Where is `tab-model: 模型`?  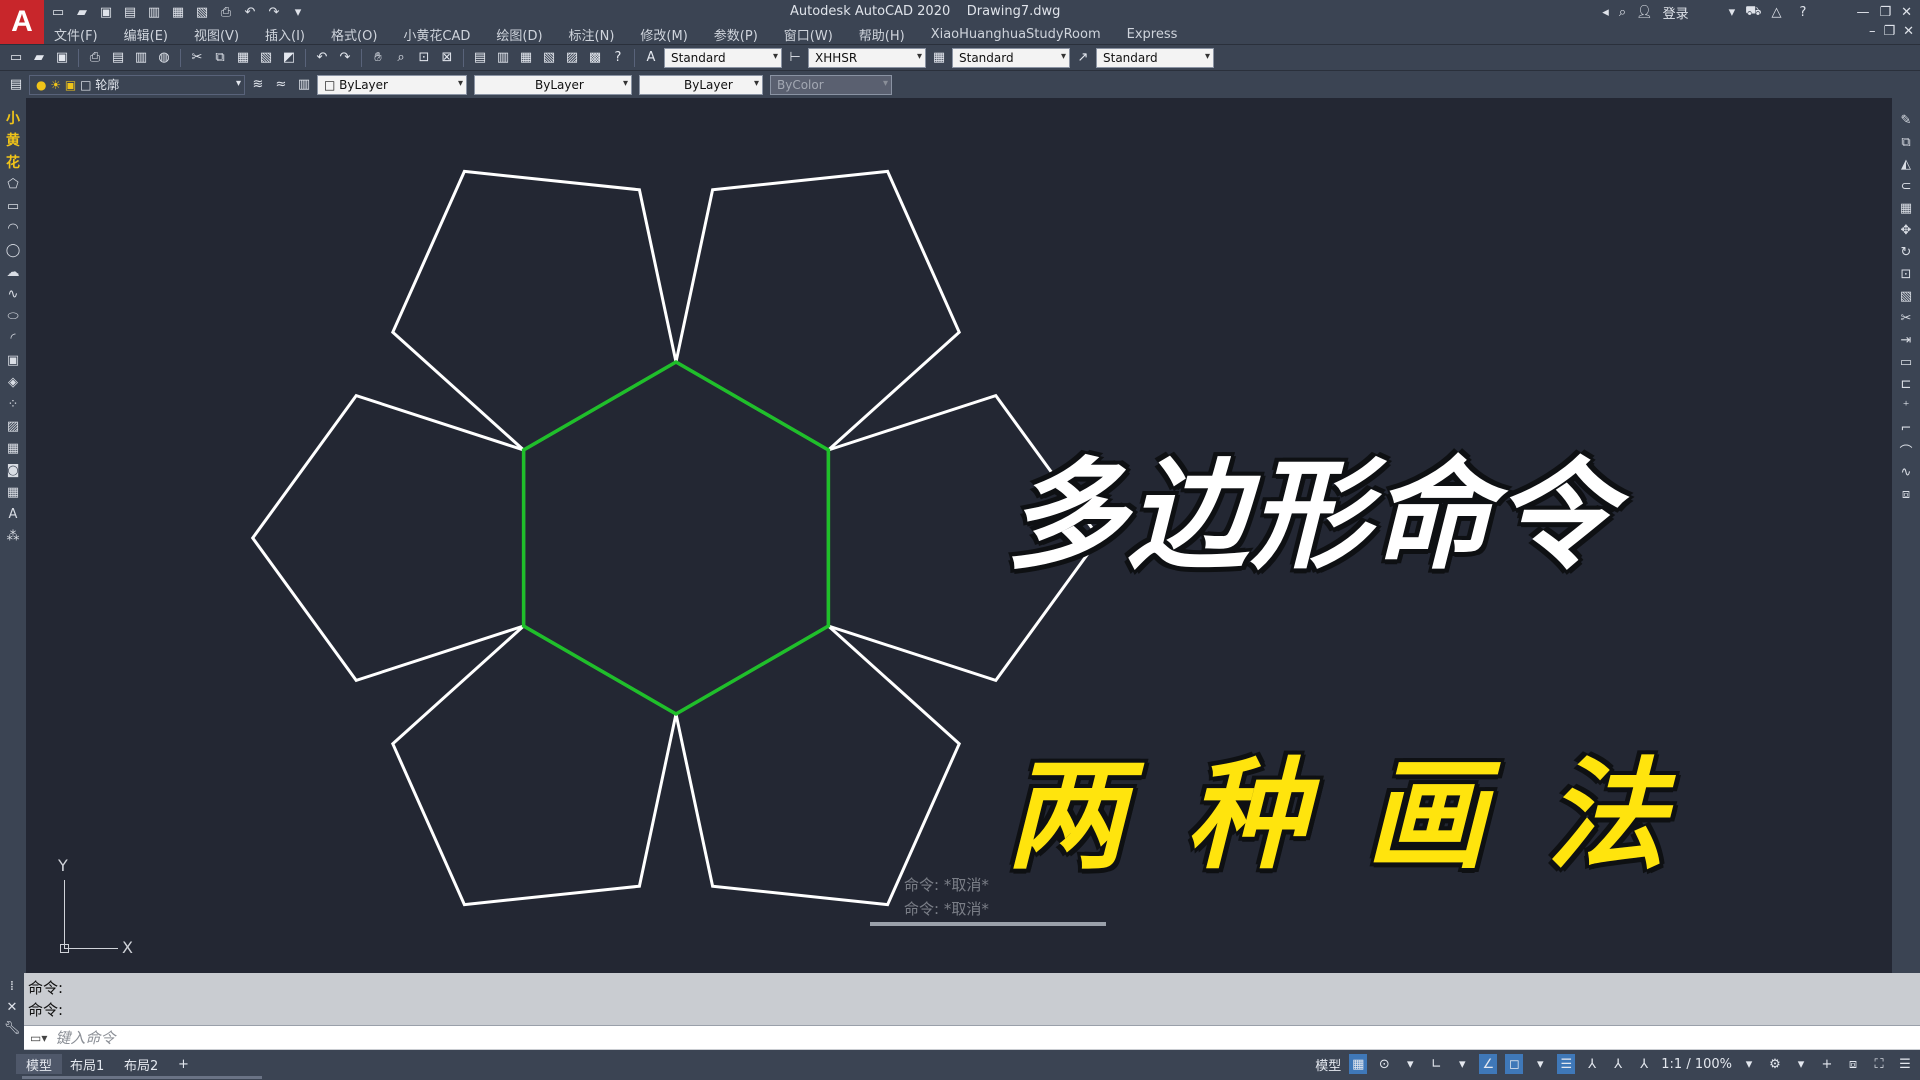 tab-model: 模型 is located at coordinates (39, 1064).